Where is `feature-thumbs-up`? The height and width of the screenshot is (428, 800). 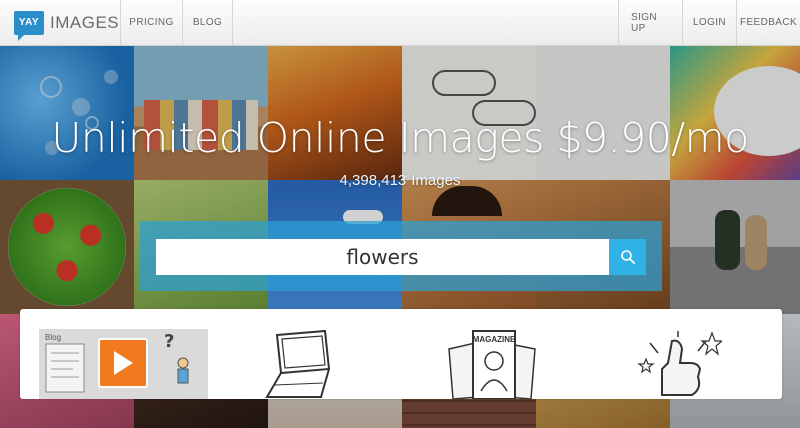
feature-thumbs-up is located at coordinates (678, 364).